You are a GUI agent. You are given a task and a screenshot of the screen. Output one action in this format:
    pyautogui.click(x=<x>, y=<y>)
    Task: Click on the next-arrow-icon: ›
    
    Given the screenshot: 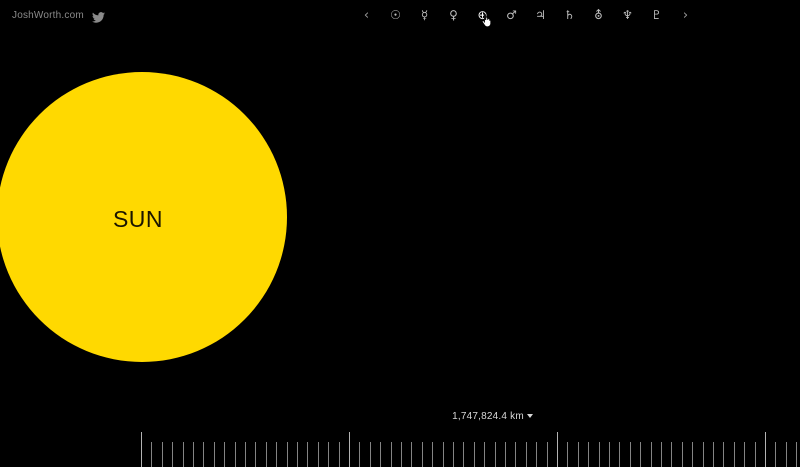 What is the action you would take?
    pyautogui.click(x=685, y=15)
    